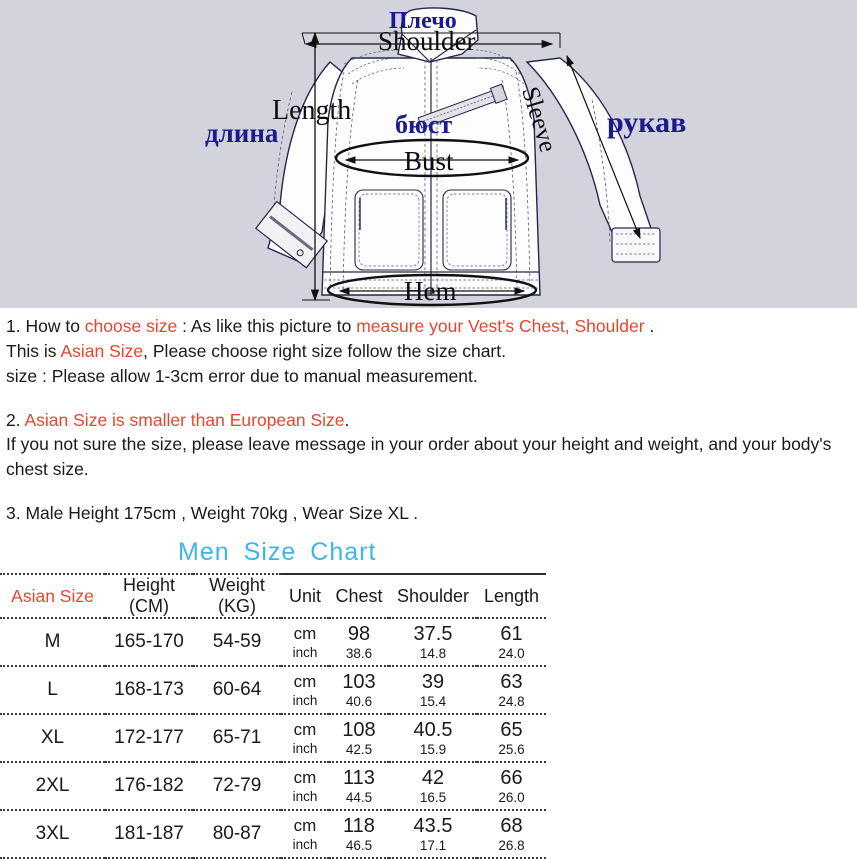 Image resolution: width=857 pixels, height=859 pixels. I want to click on cell-weight-M: 54-59, so click(237, 642).